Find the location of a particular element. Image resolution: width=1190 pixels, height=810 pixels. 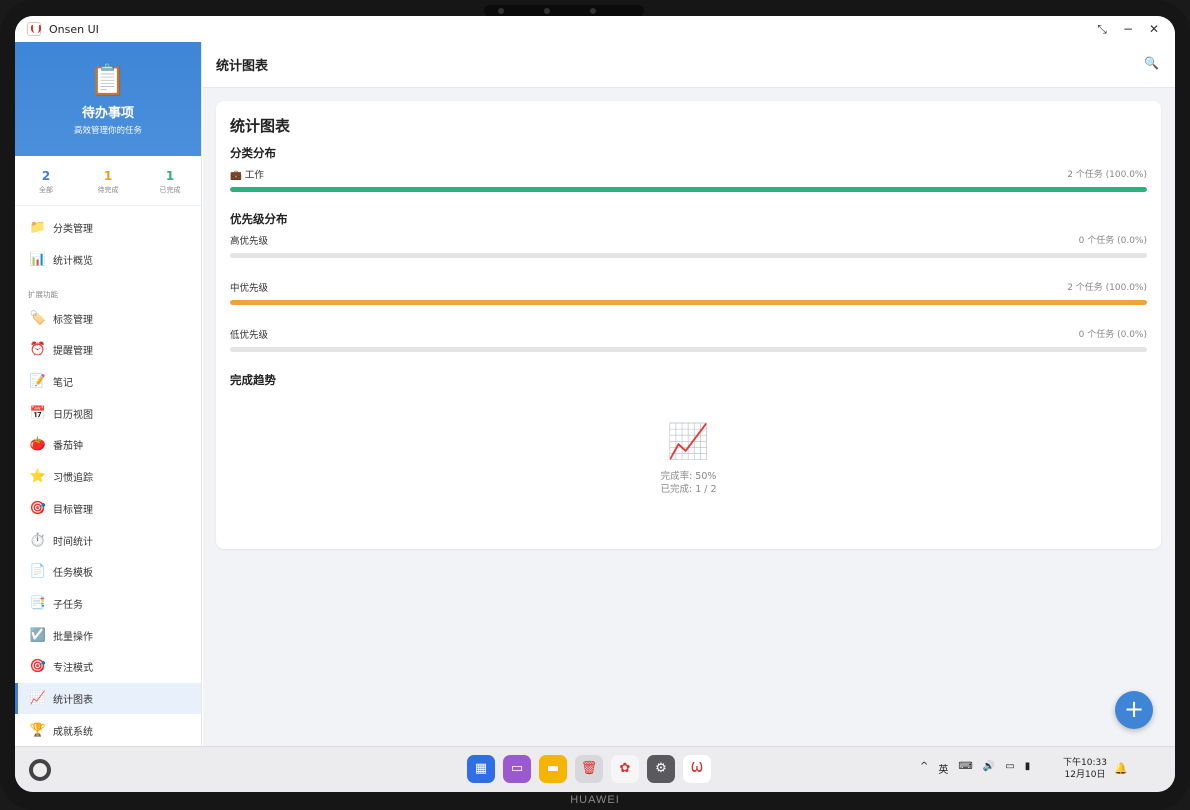

category-section-title: 分类分布 is located at coordinates (253, 153).